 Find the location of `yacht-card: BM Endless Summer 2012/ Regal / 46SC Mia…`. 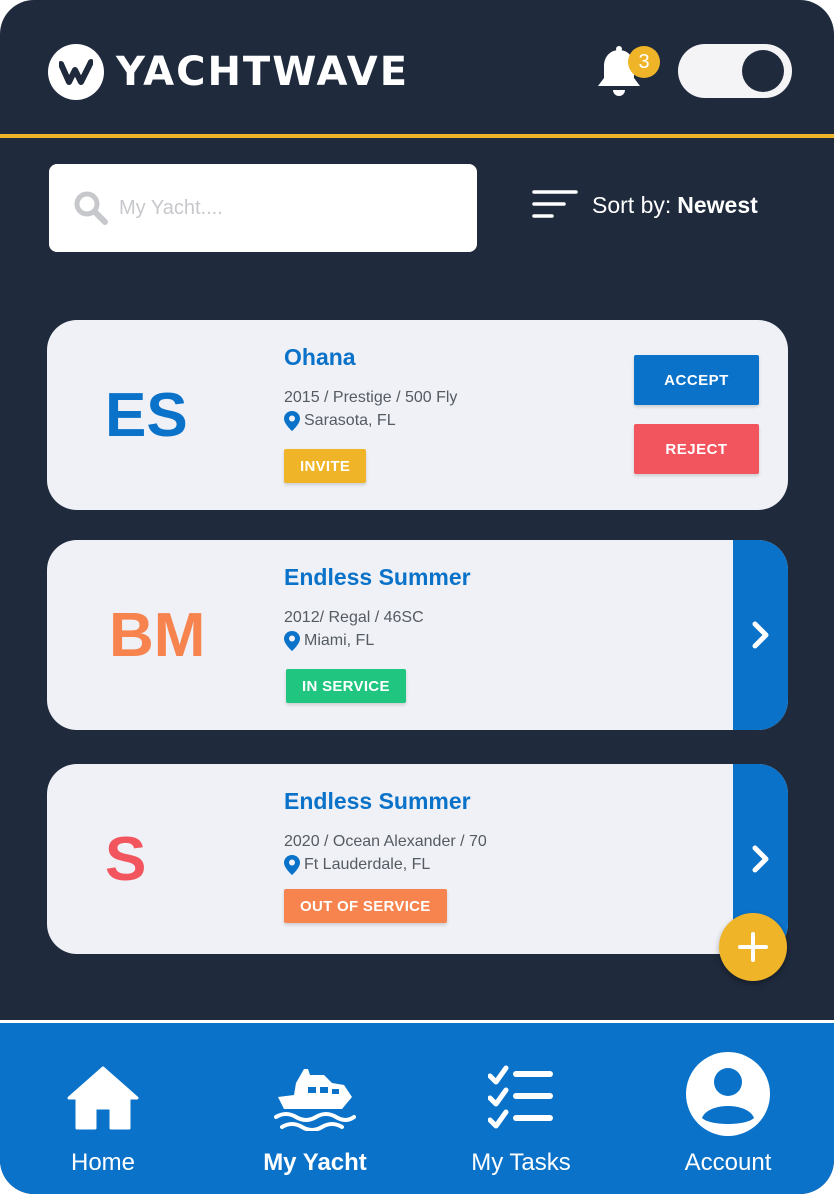

yacht-card: BM Endless Summer 2012/ Regal / 46SC Mia… is located at coordinates (417, 635).